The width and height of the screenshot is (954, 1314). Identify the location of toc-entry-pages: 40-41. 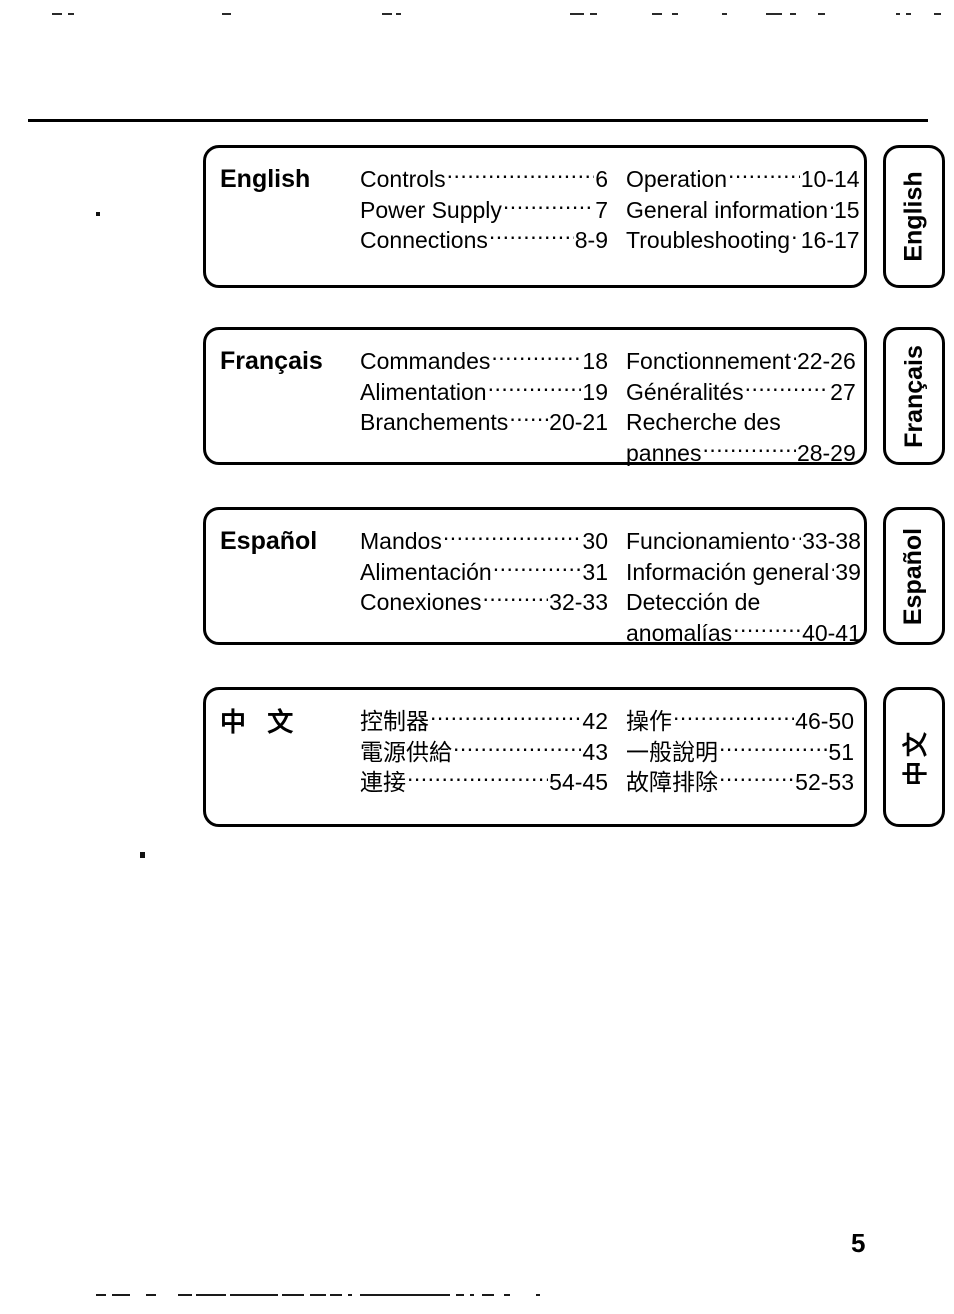
(831, 632).